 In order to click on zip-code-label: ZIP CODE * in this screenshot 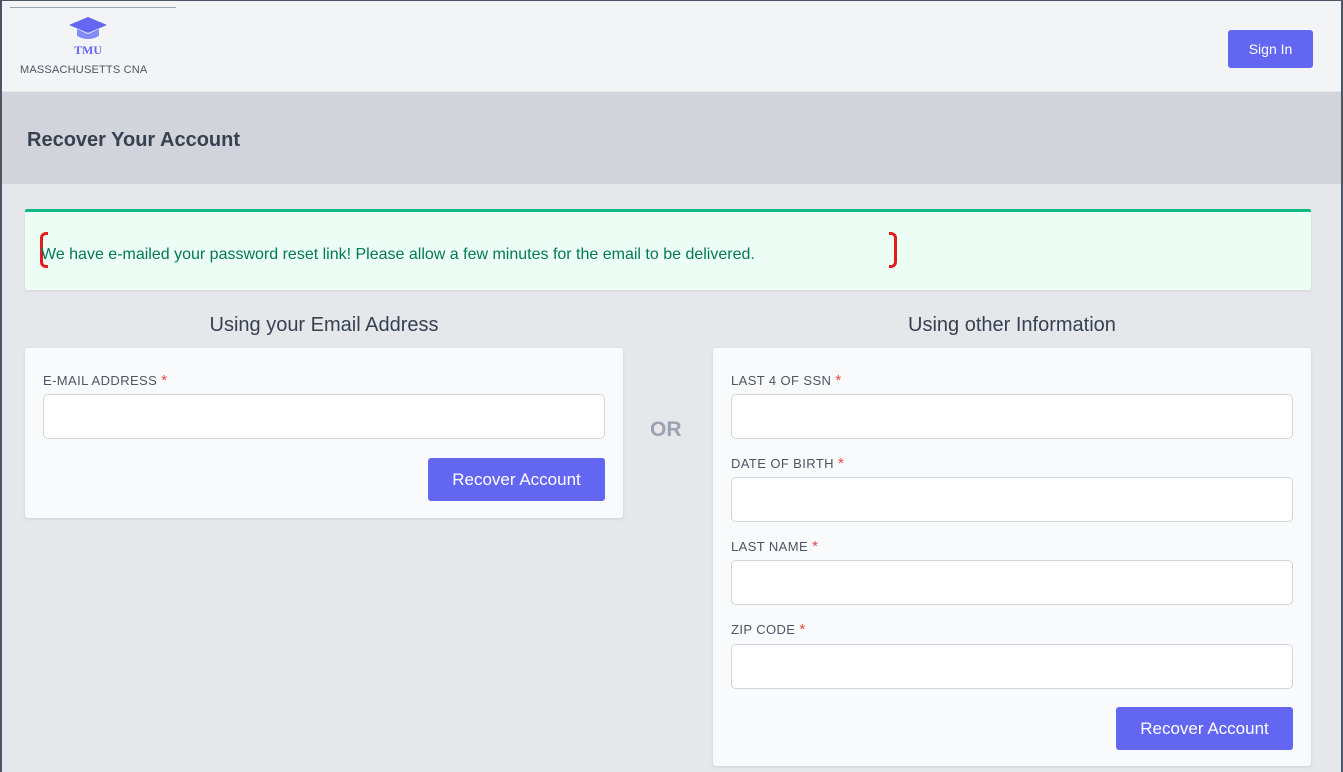, I will do `click(768, 629)`.